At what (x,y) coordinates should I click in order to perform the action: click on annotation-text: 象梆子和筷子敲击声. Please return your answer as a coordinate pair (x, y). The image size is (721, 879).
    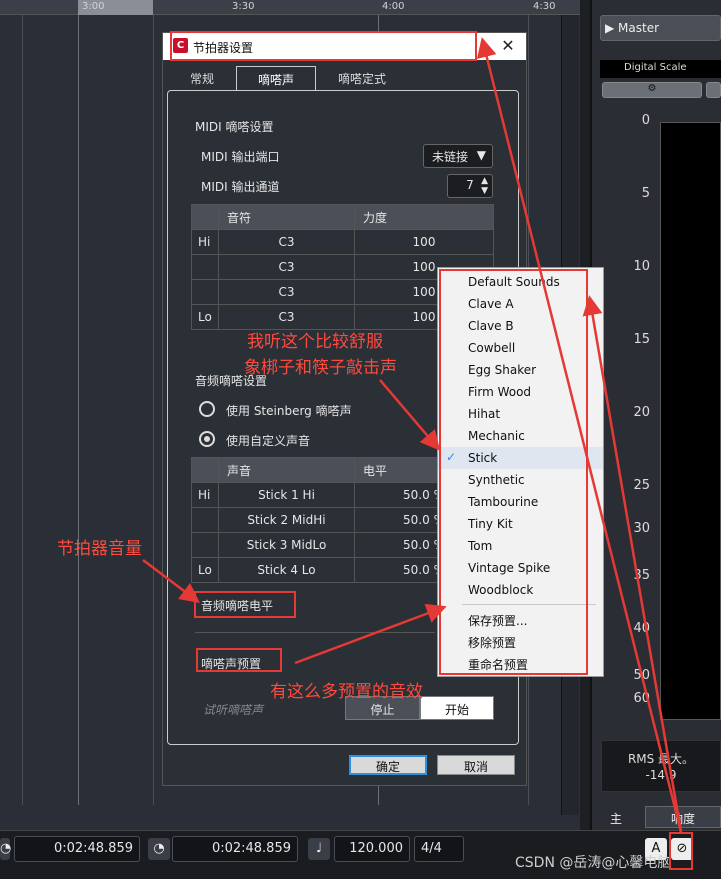
    Looking at the image, I should click on (320, 368).